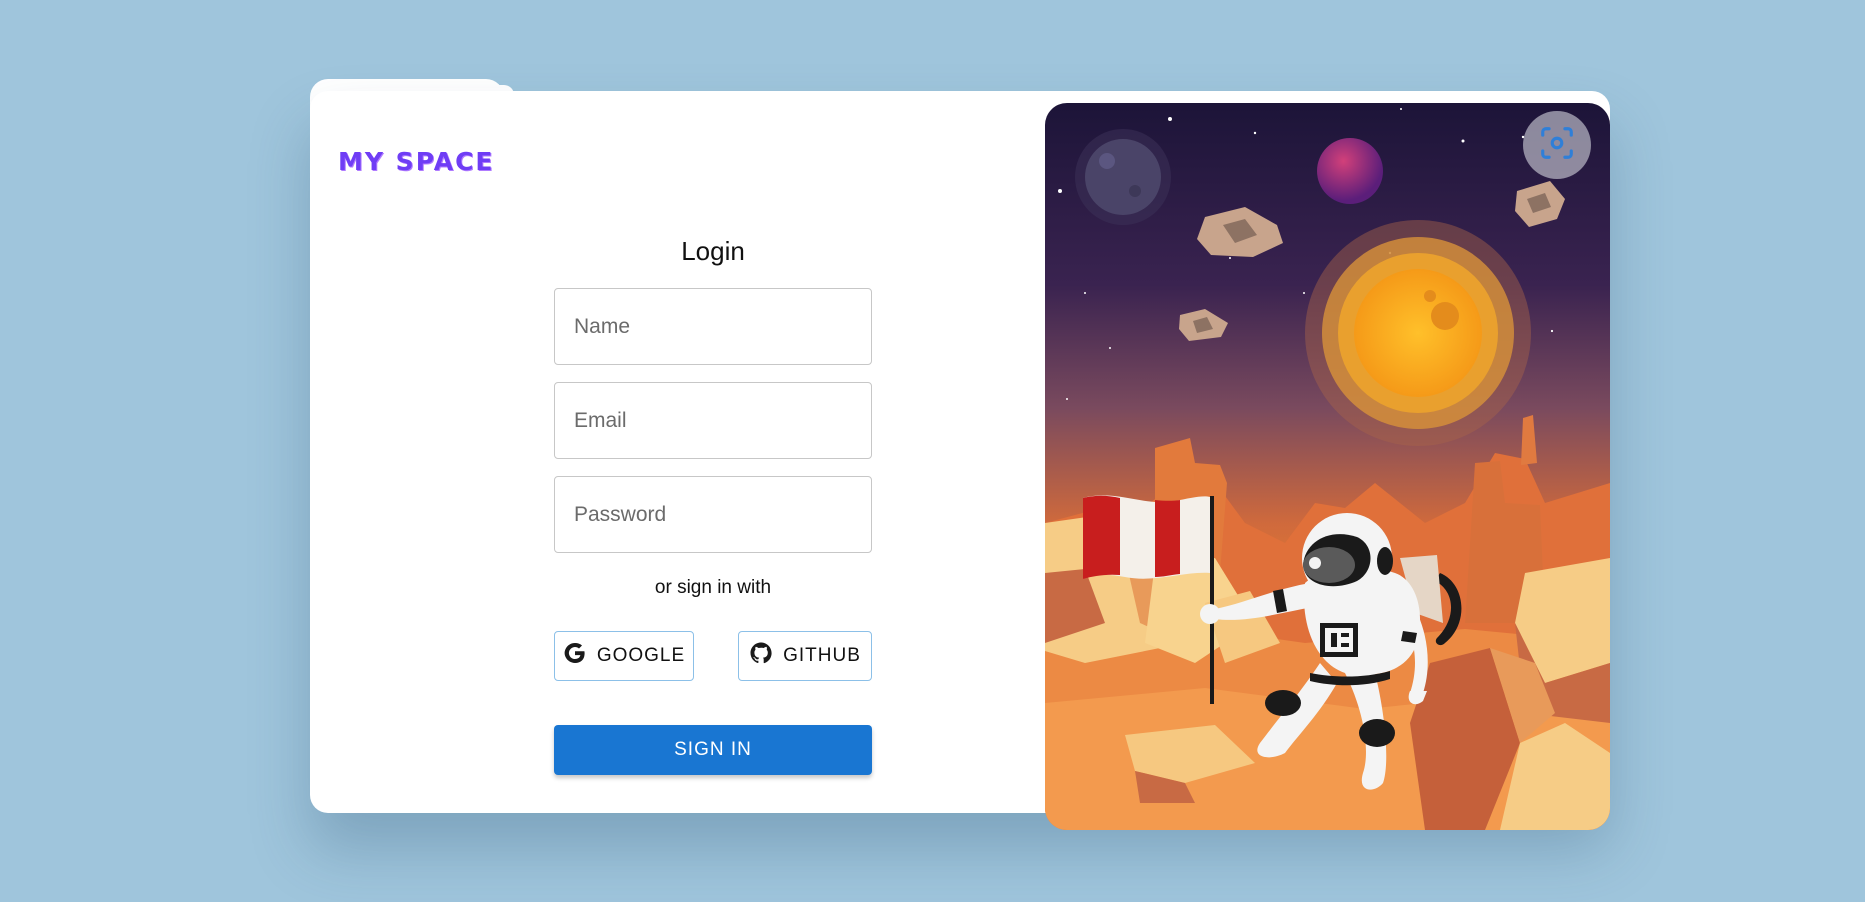 Image resolution: width=1865 pixels, height=902 pixels. Describe the element at coordinates (713, 514) in the screenshot. I see `password-field` at that location.